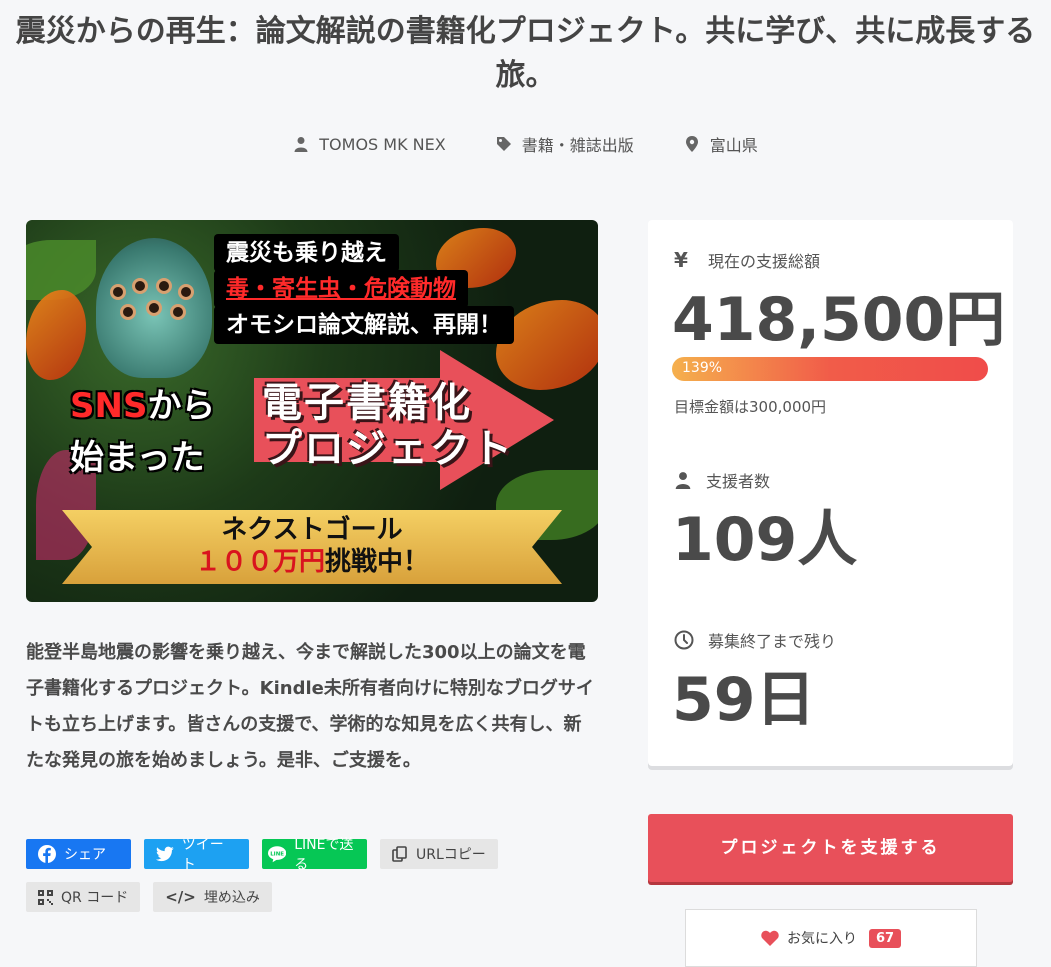 The width and height of the screenshot is (1051, 967). Describe the element at coordinates (45, 897) in the screenshot. I see `qr-code-icon` at that location.